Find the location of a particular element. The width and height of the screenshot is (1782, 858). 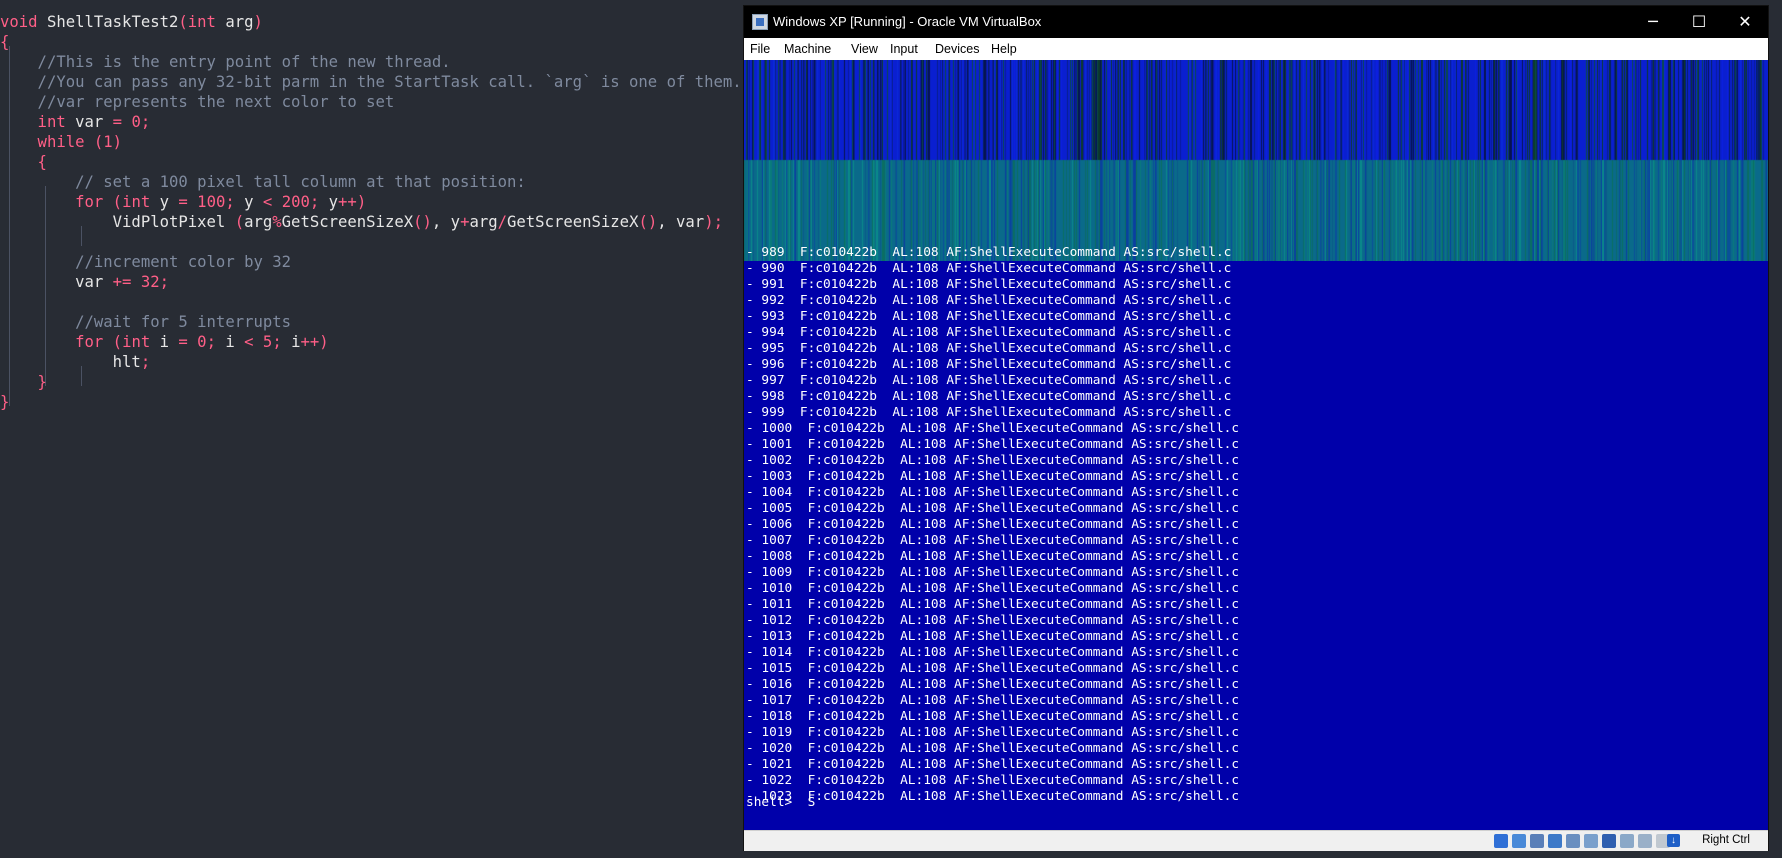

code-line: { is located at coordinates (4, 42).